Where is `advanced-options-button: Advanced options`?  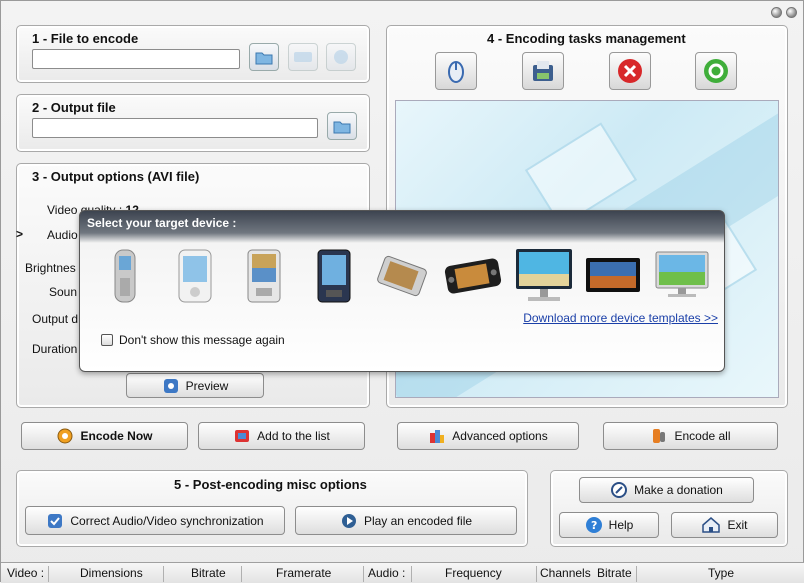 advanced-options-button: Advanced options is located at coordinates (488, 436).